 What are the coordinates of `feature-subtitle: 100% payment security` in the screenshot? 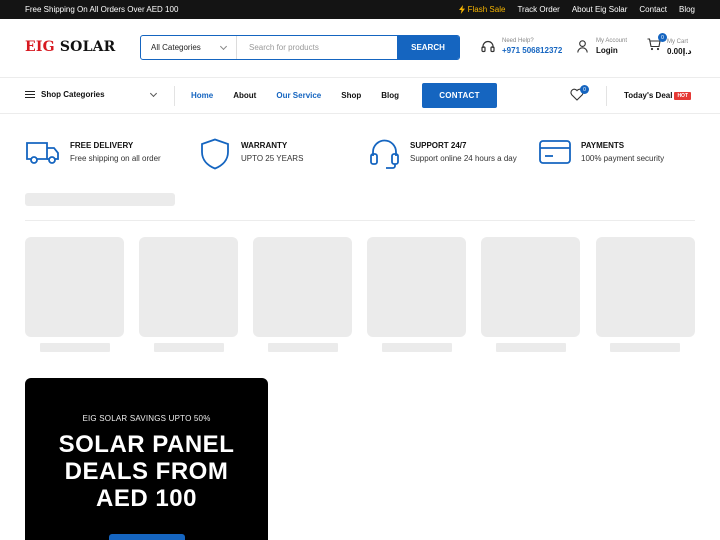 It's located at (623, 158).